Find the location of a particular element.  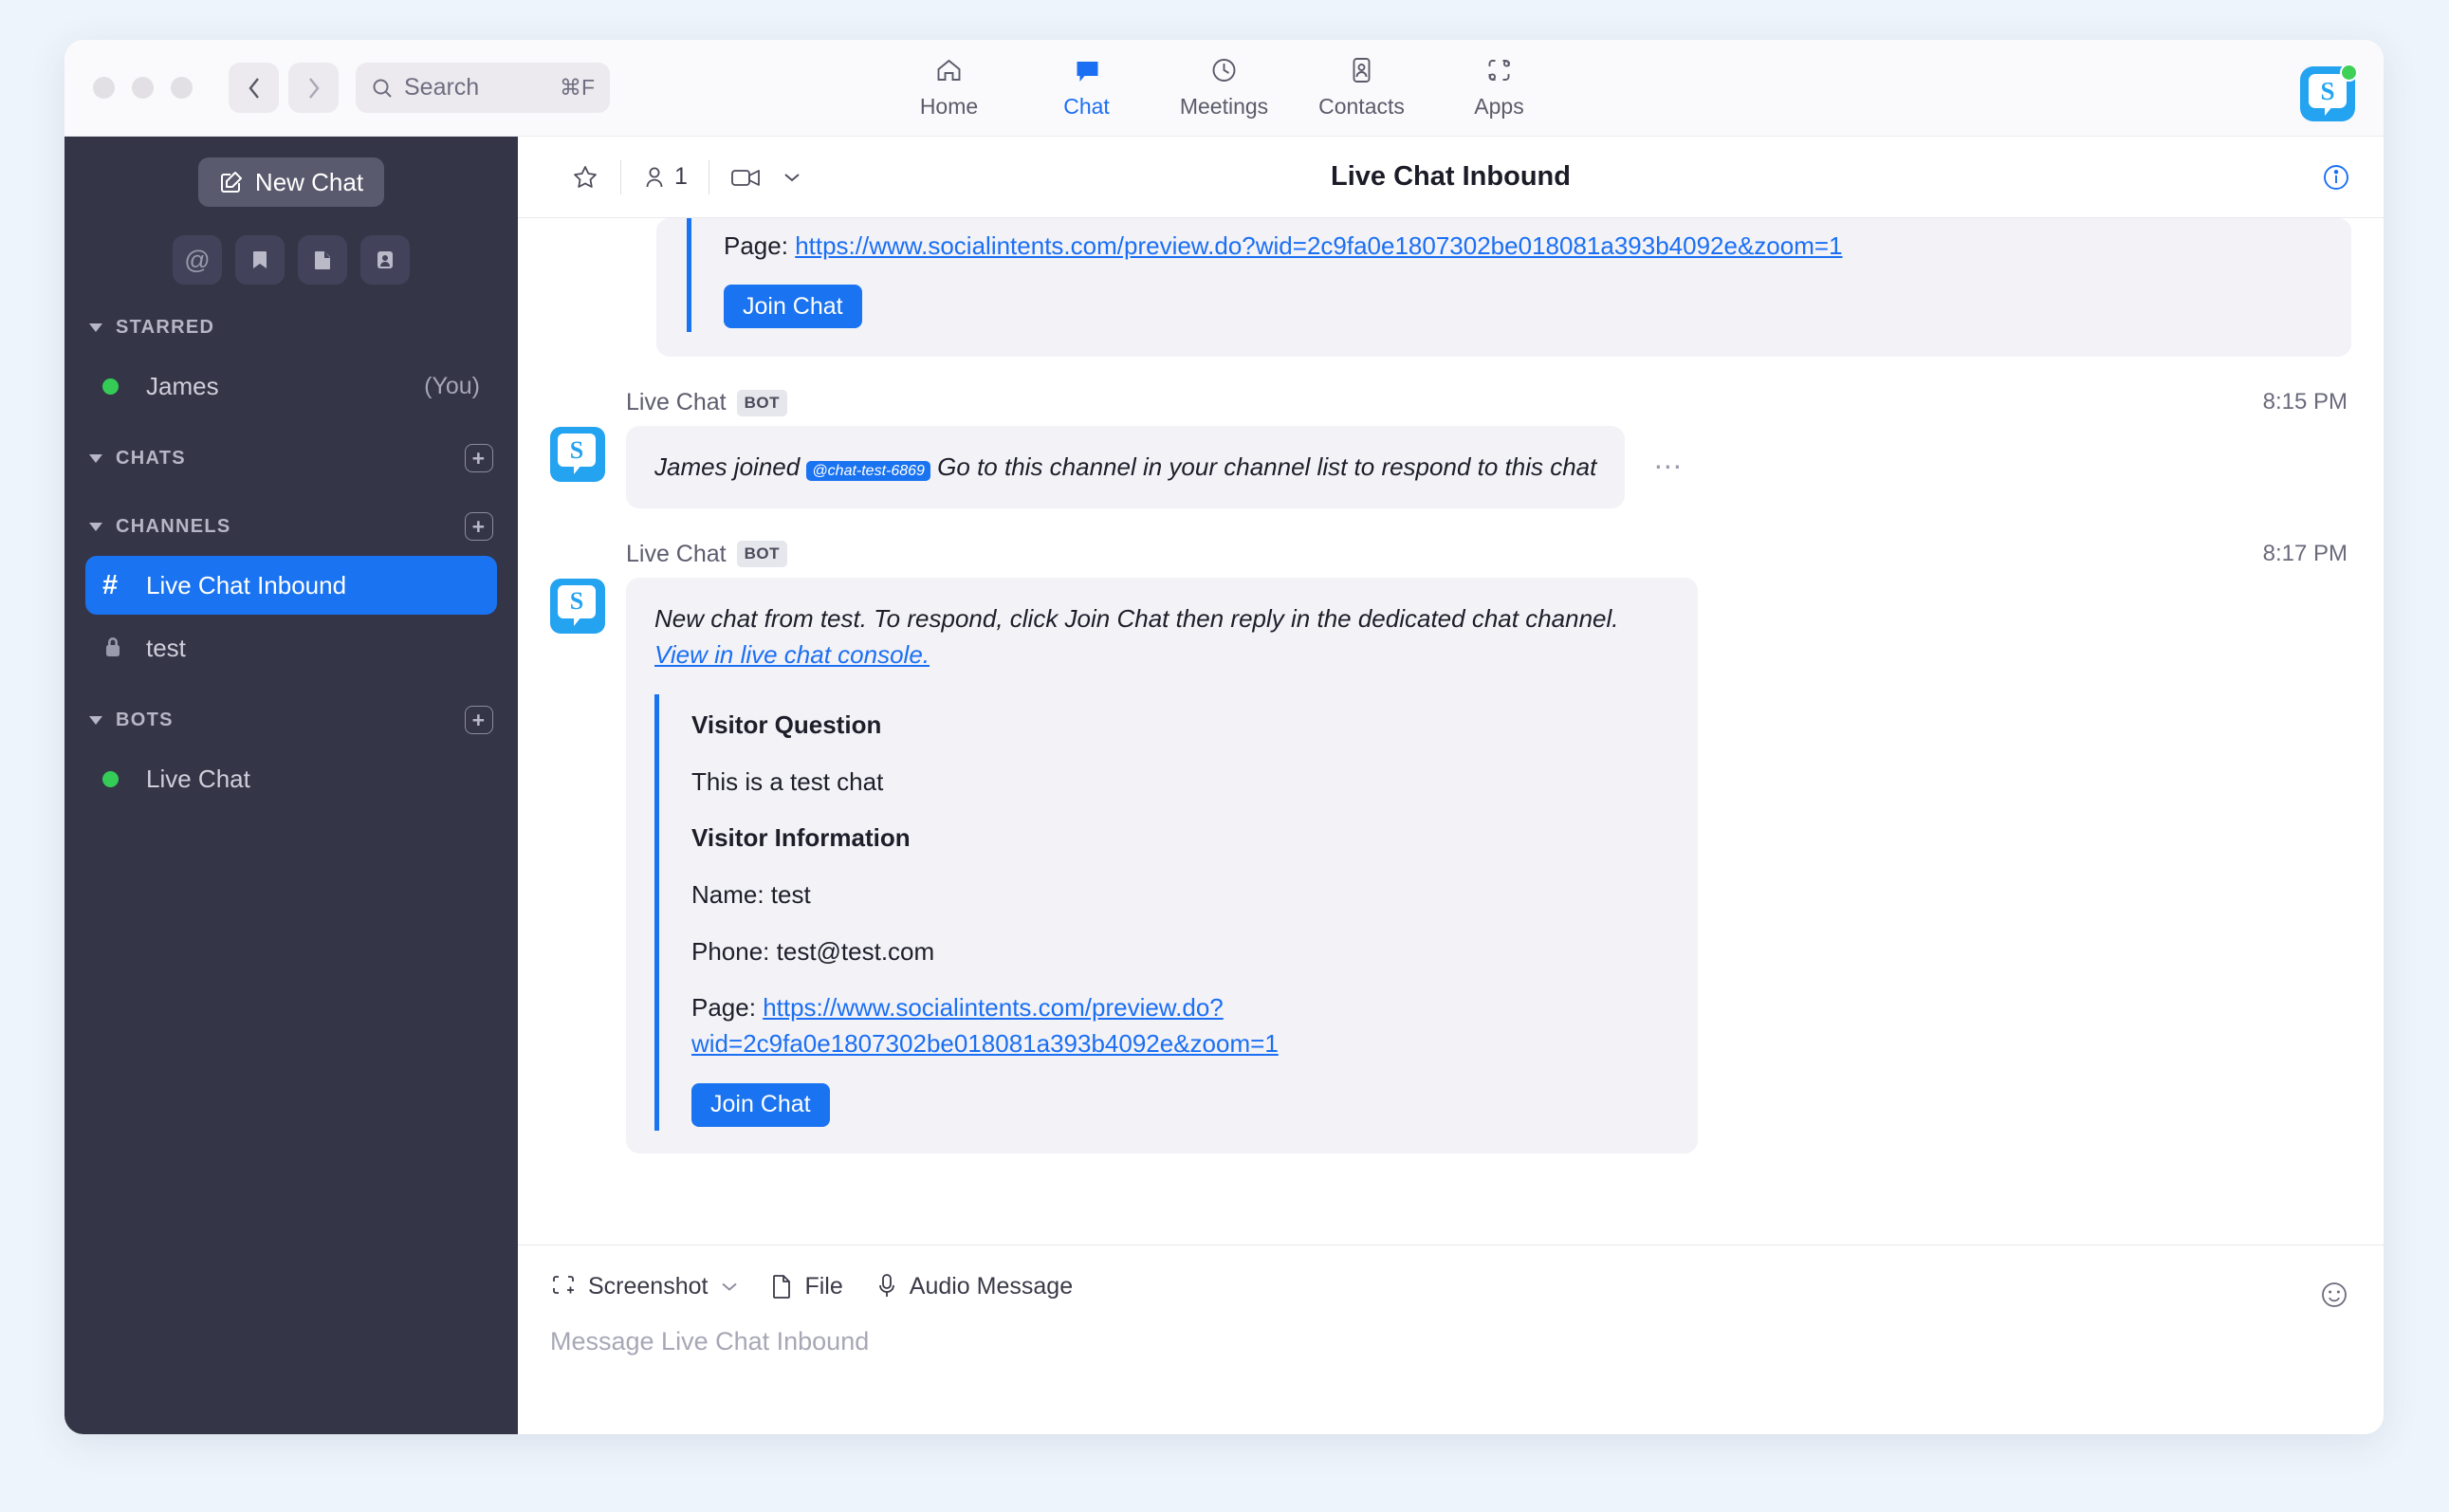

drafts-filter-button is located at coordinates (322, 260).